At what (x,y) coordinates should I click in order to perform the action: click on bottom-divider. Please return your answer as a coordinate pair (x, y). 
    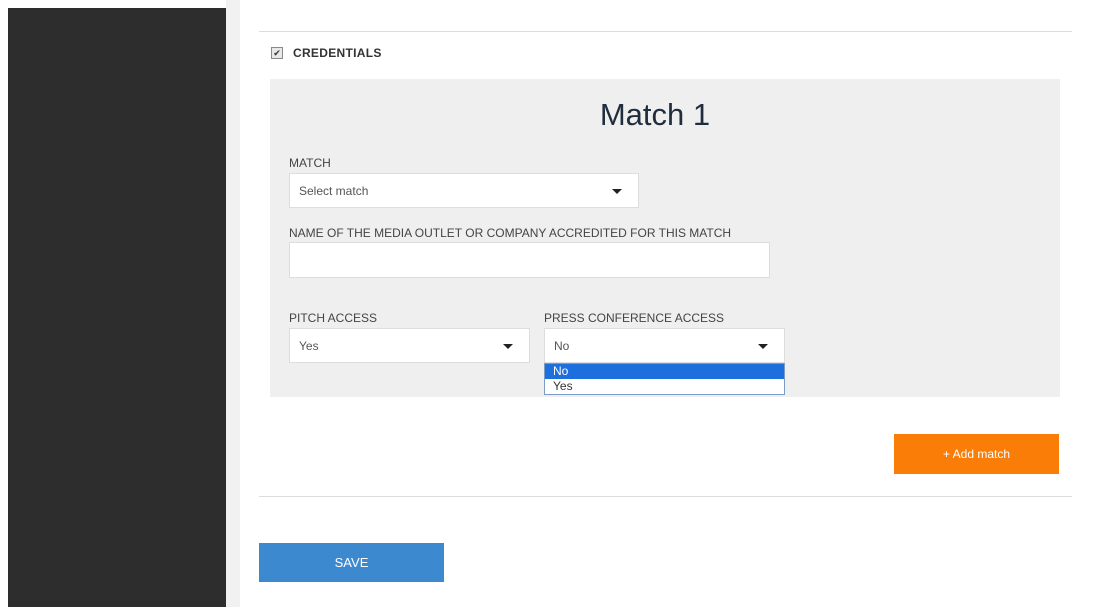
    Looking at the image, I should click on (665, 496).